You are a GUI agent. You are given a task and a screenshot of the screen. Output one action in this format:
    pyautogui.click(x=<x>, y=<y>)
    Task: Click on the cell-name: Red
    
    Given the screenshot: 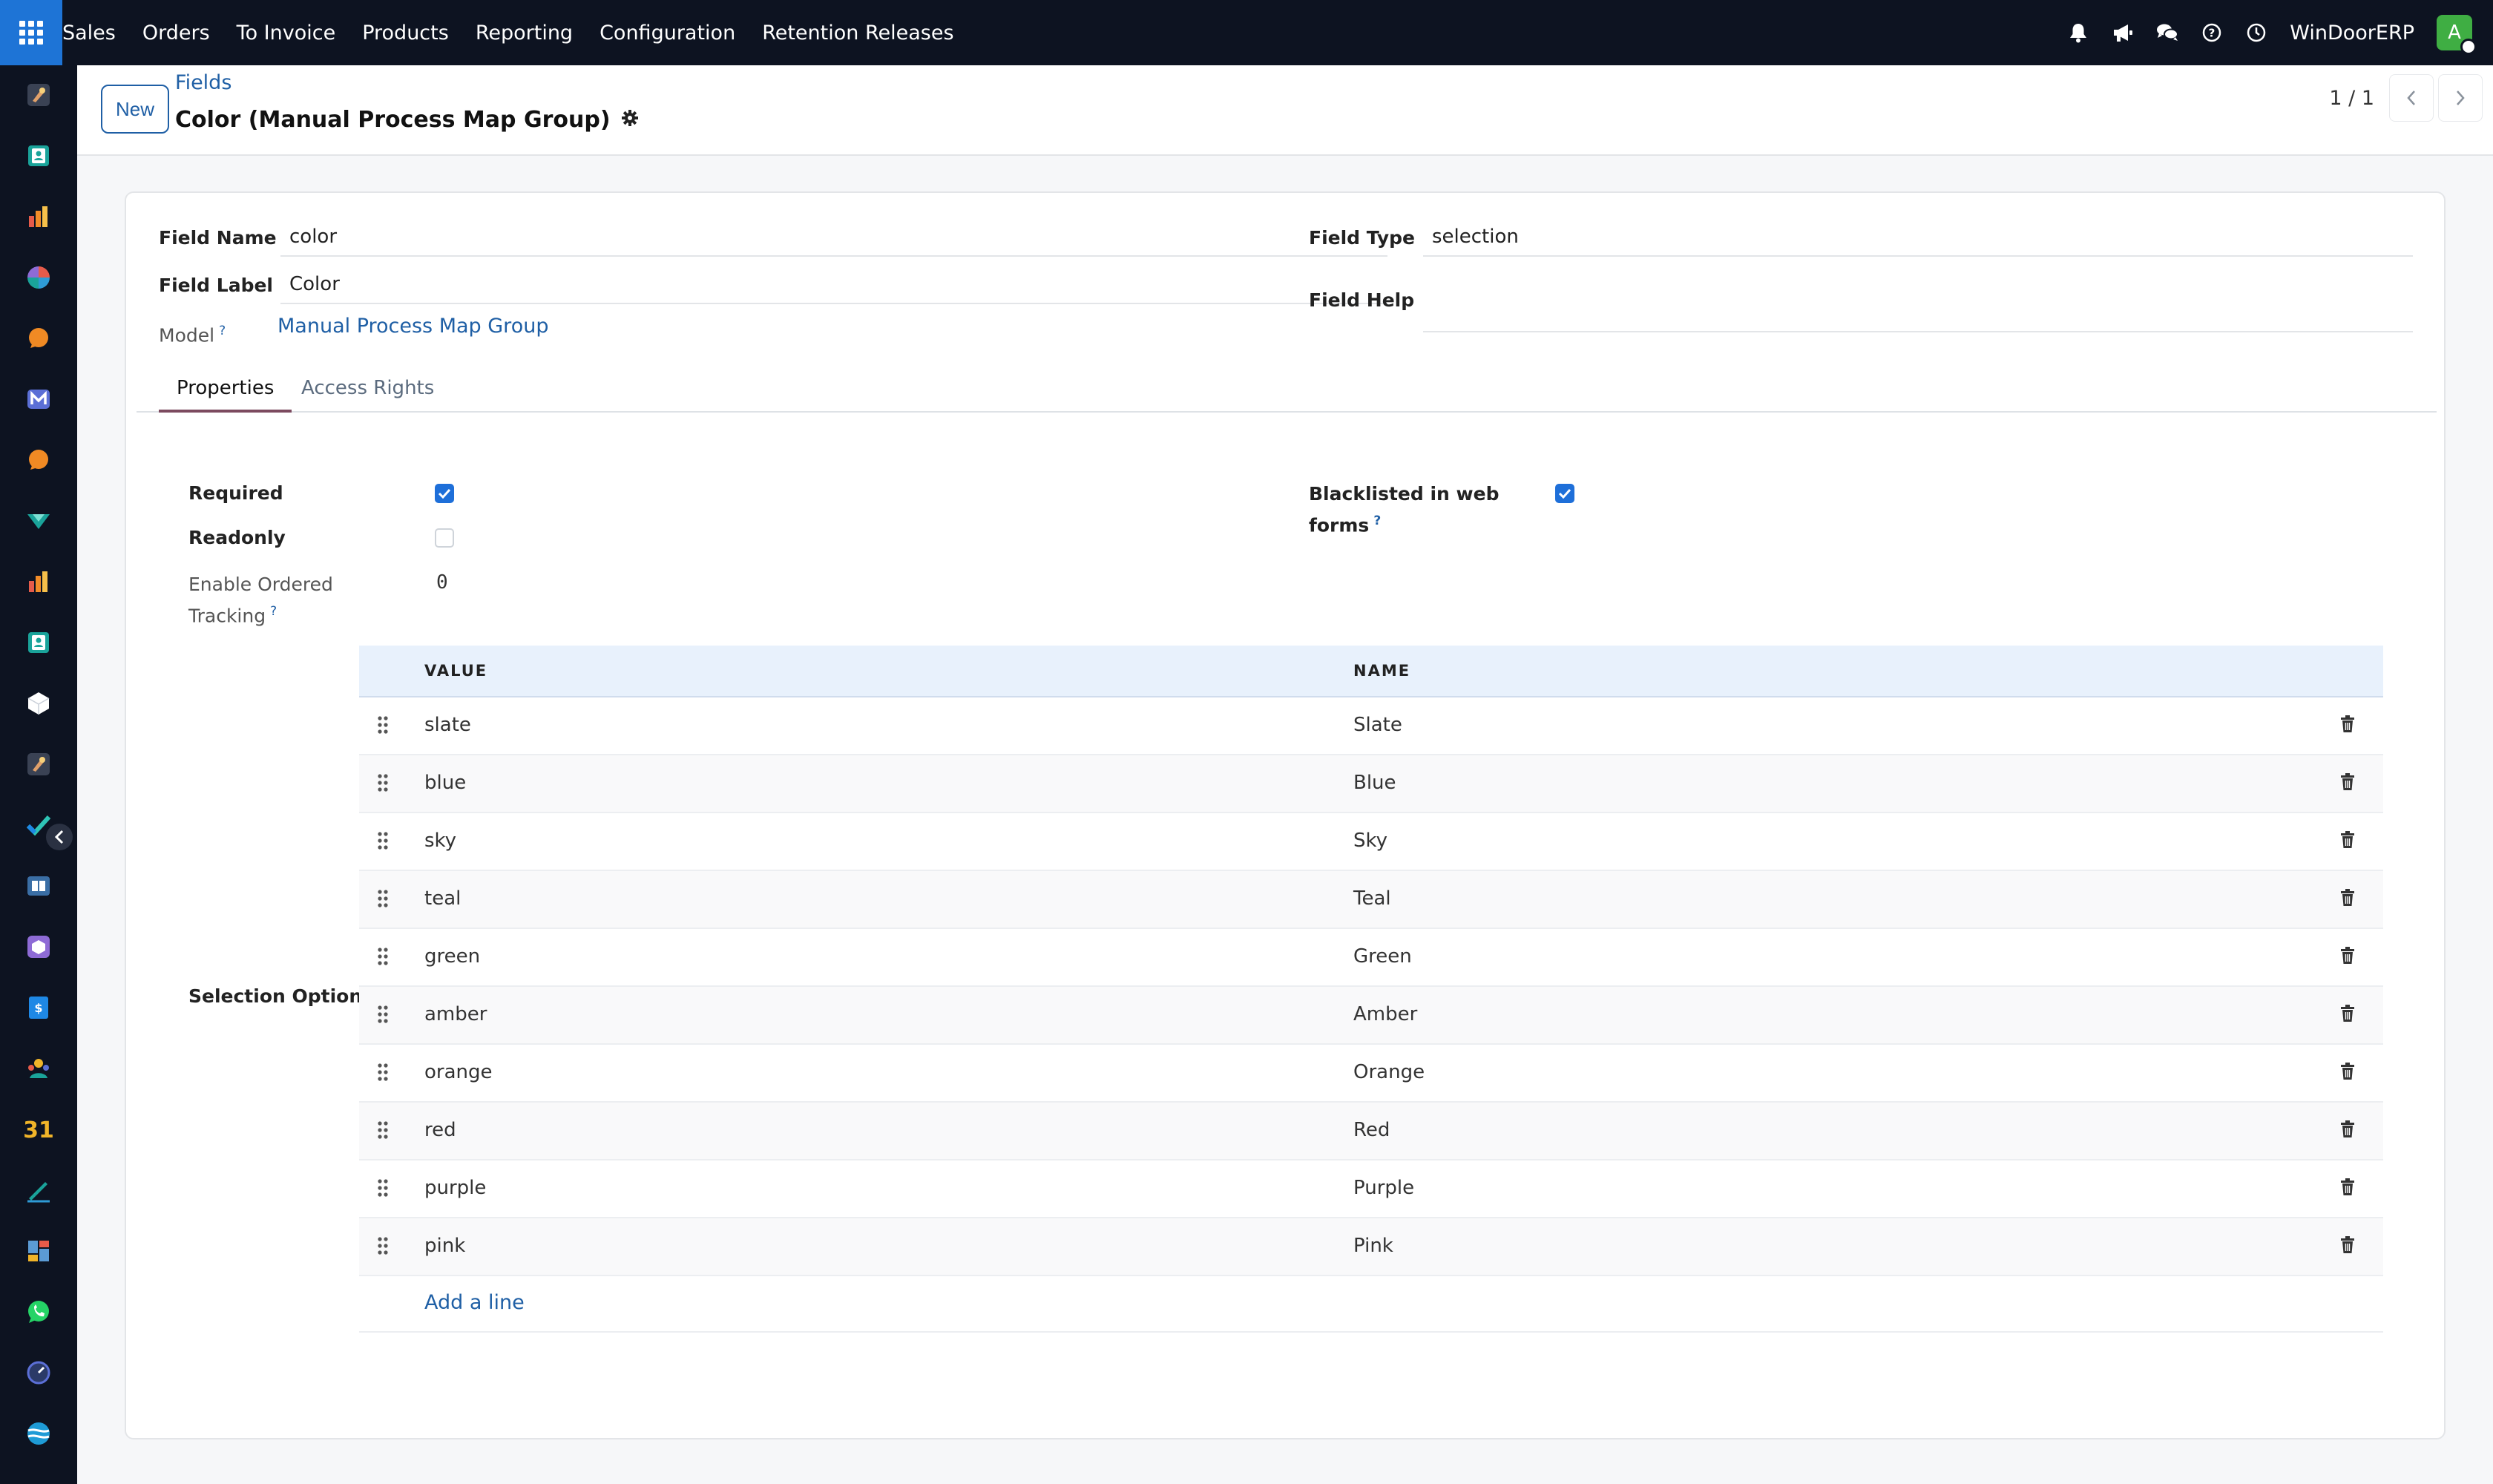 What is the action you would take?
    pyautogui.click(x=1371, y=1130)
    